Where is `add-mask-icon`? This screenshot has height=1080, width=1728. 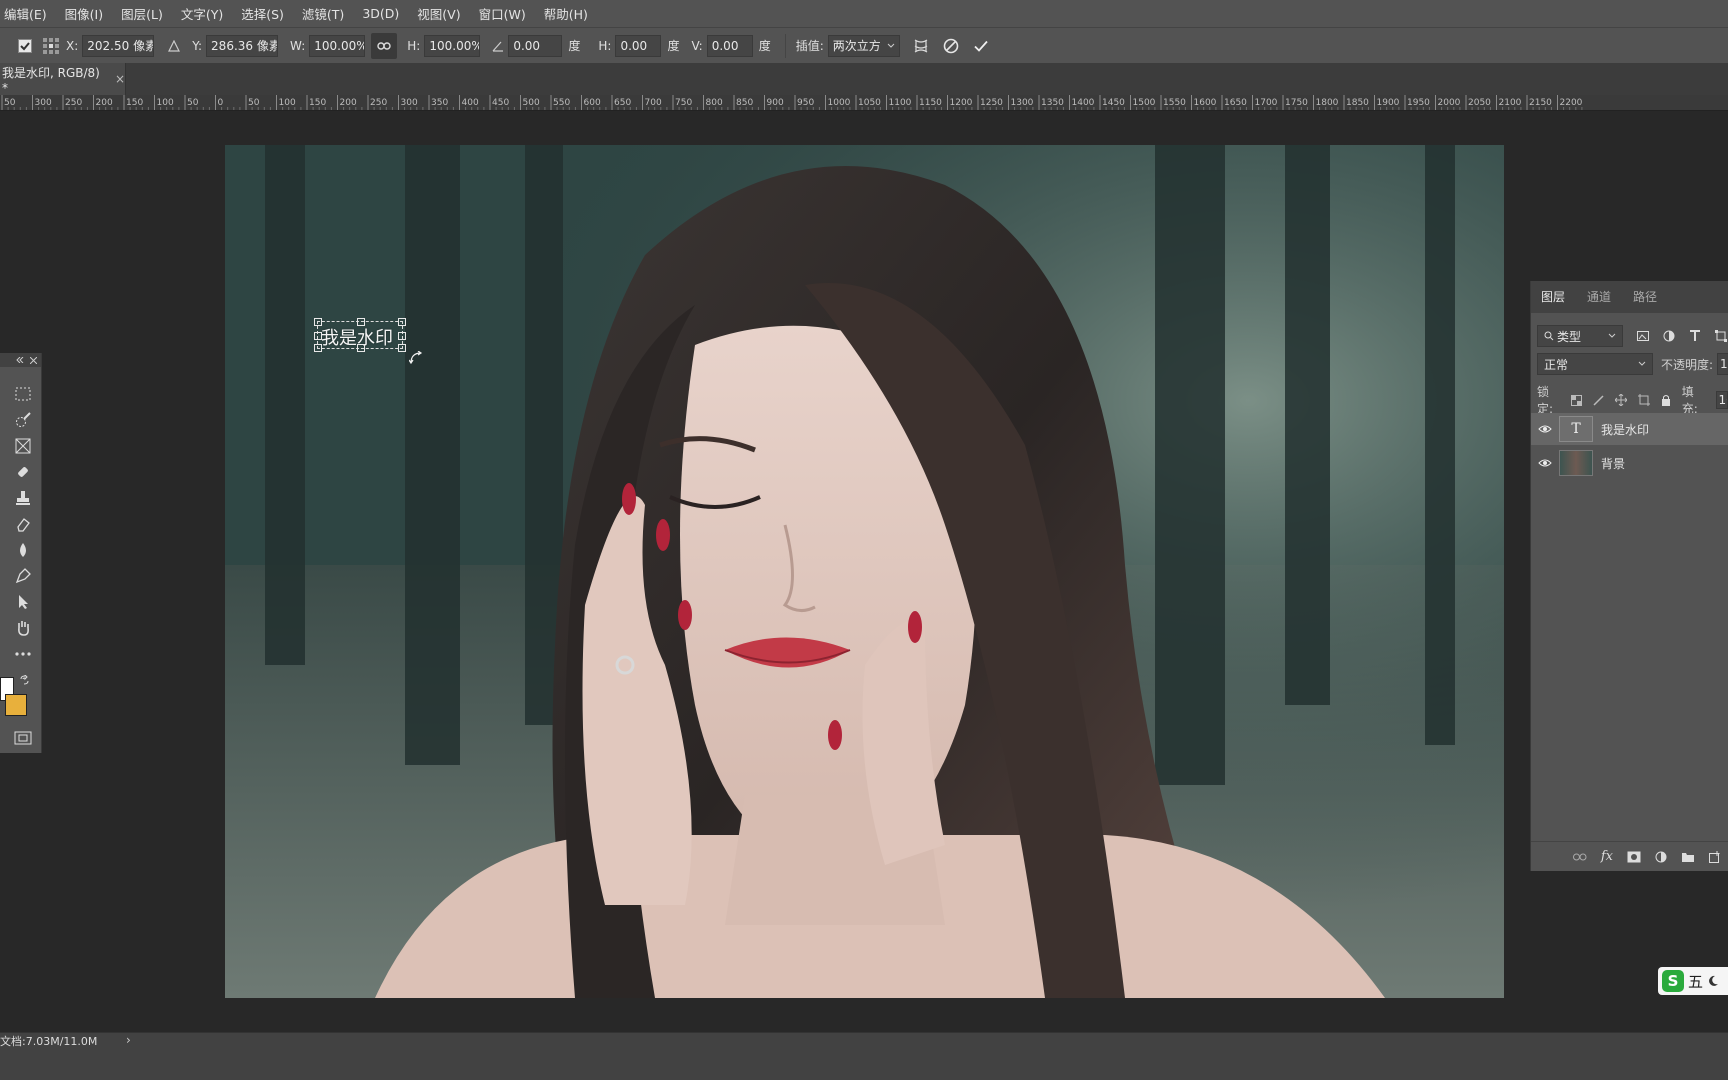 add-mask-icon is located at coordinates (1634, 857).